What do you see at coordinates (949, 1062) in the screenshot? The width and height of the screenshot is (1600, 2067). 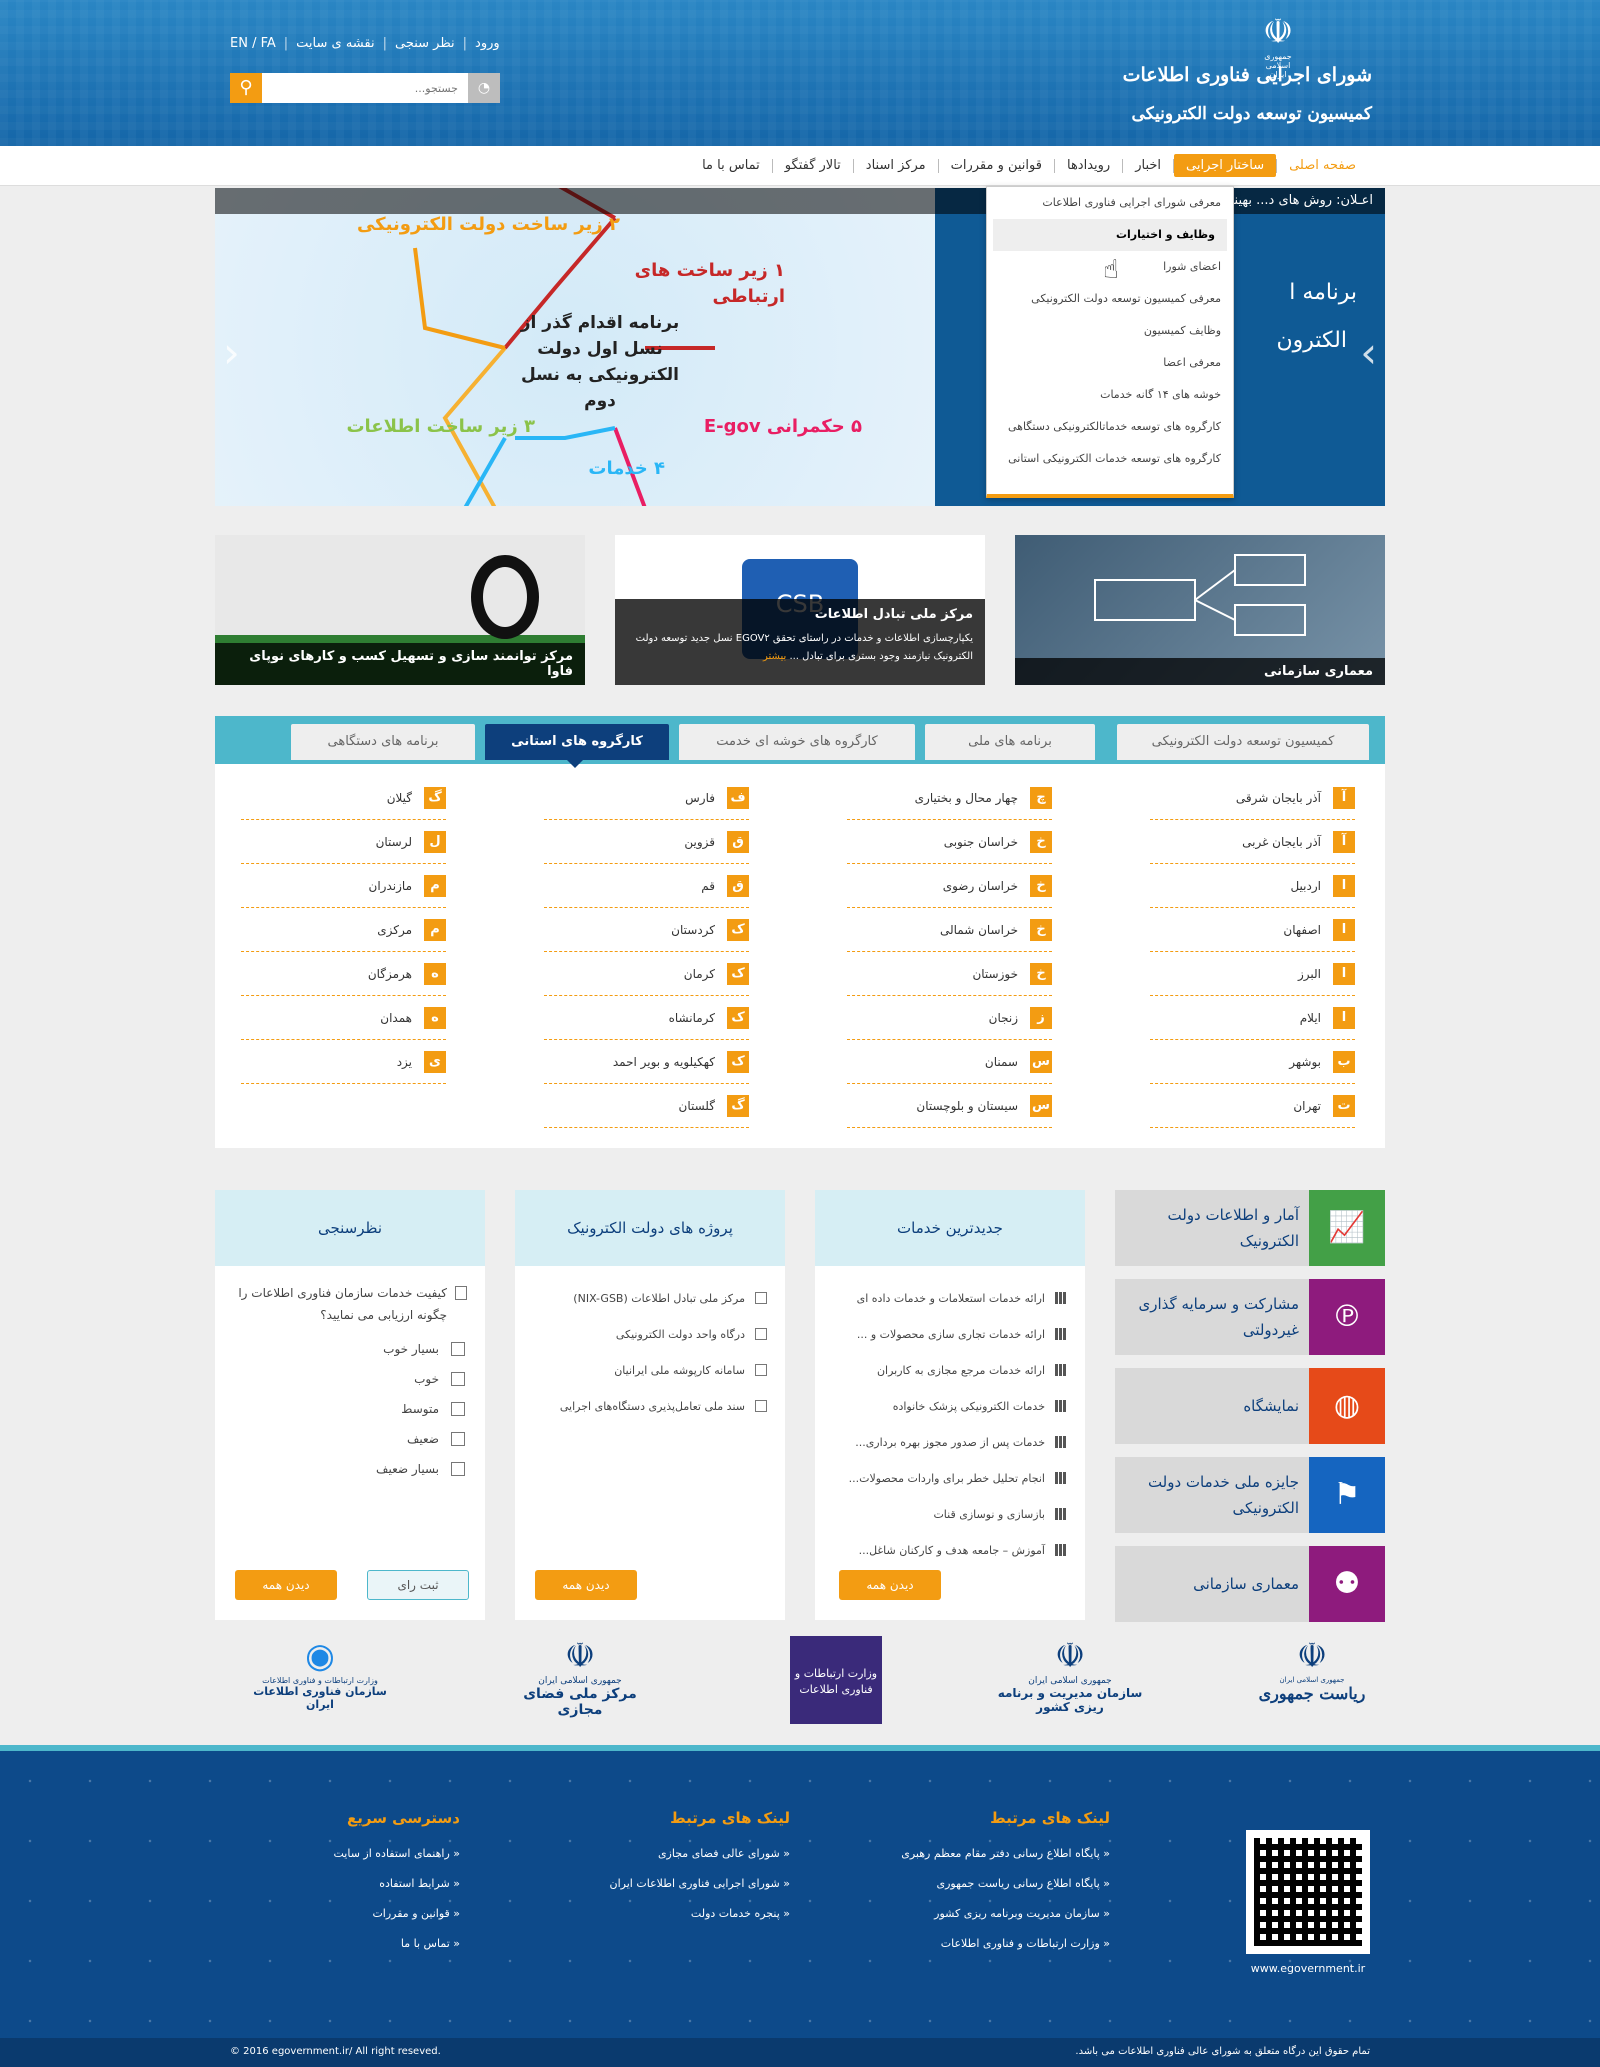 I see `province-item: س سمنان` at bounding box center [949, 1062].